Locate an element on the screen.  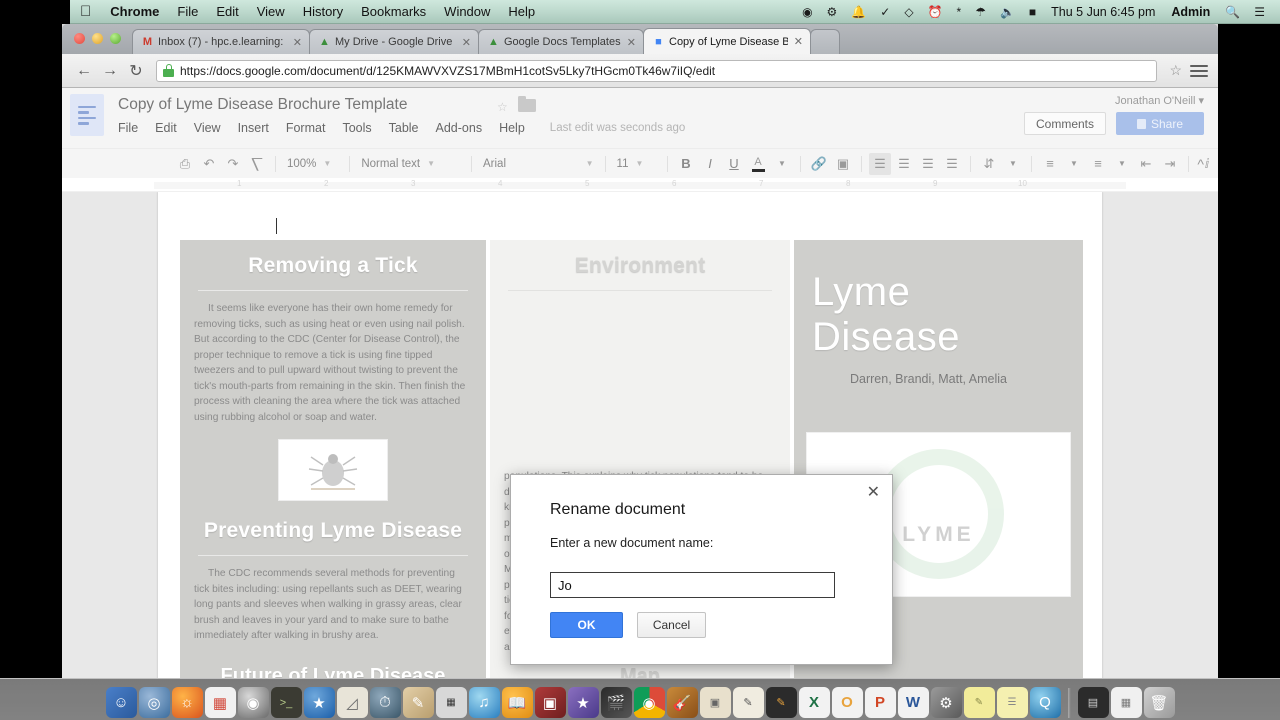
docs-home-icon is located at coordinates (87, 115).